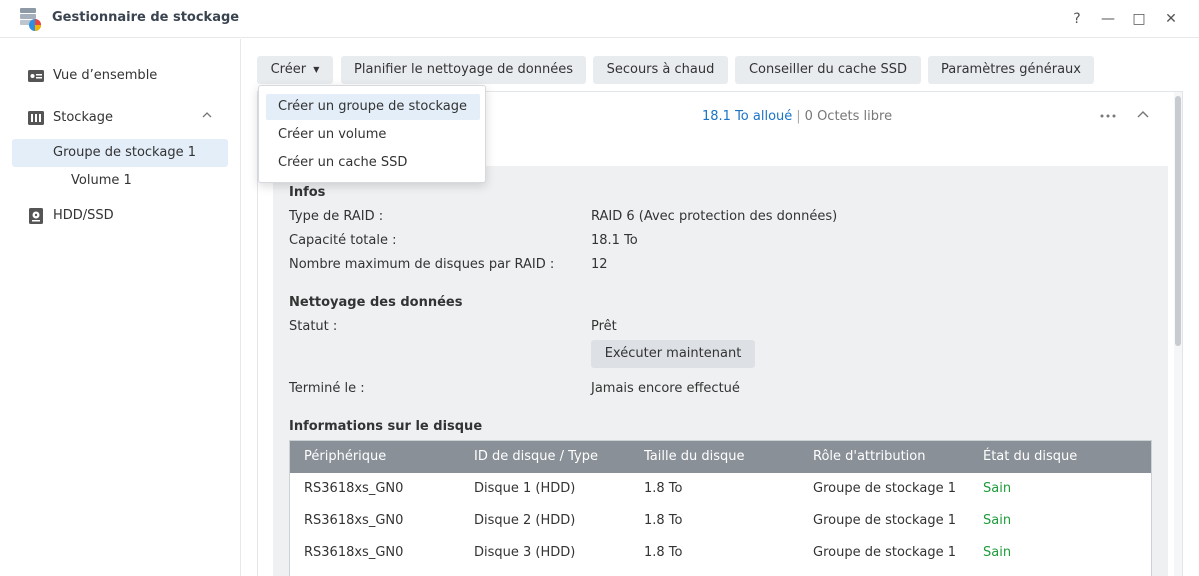 This screenshot has width=1199, height=576. I want to click on sidebar-item-hdd-ssd-label: HDD/SSD, so click(83, 215).